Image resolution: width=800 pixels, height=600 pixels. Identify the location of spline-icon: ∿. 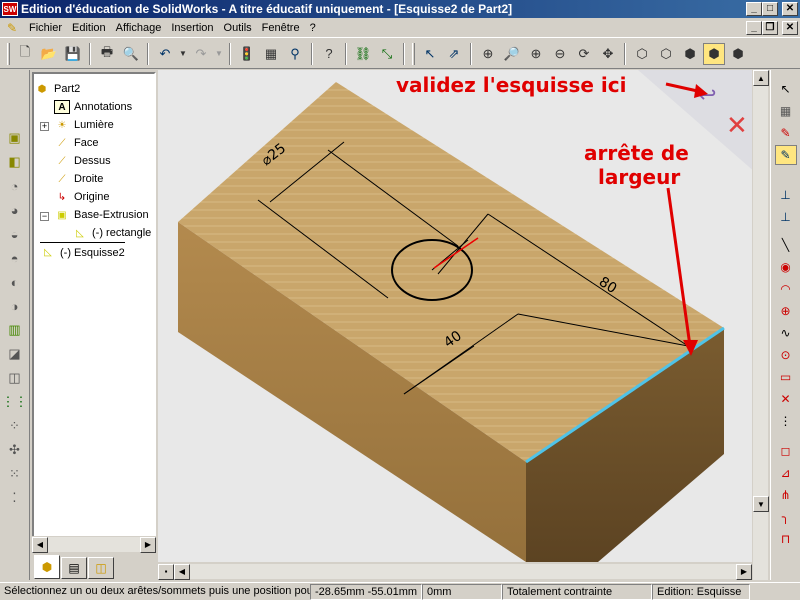
(786, 333).